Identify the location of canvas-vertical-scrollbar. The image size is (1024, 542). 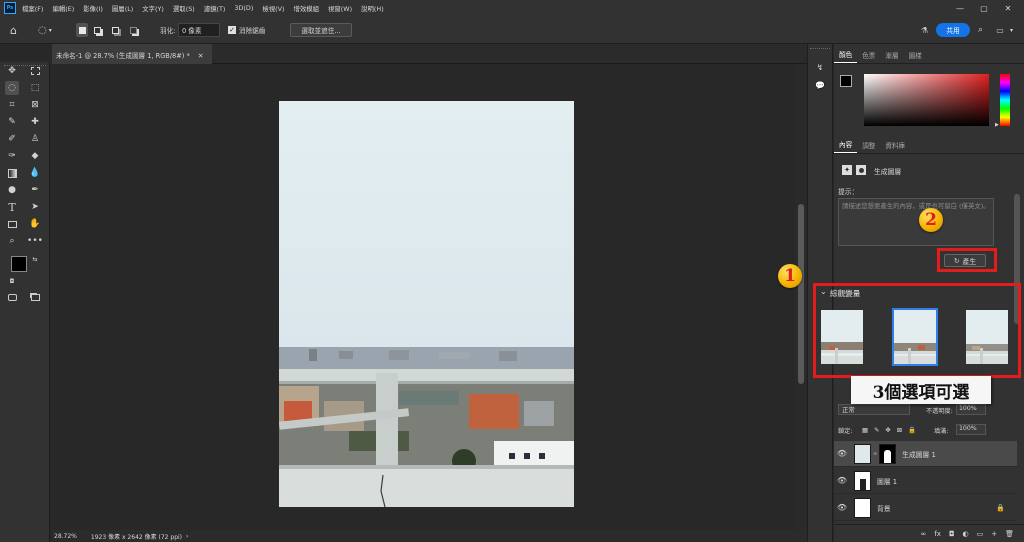
(801, 297).